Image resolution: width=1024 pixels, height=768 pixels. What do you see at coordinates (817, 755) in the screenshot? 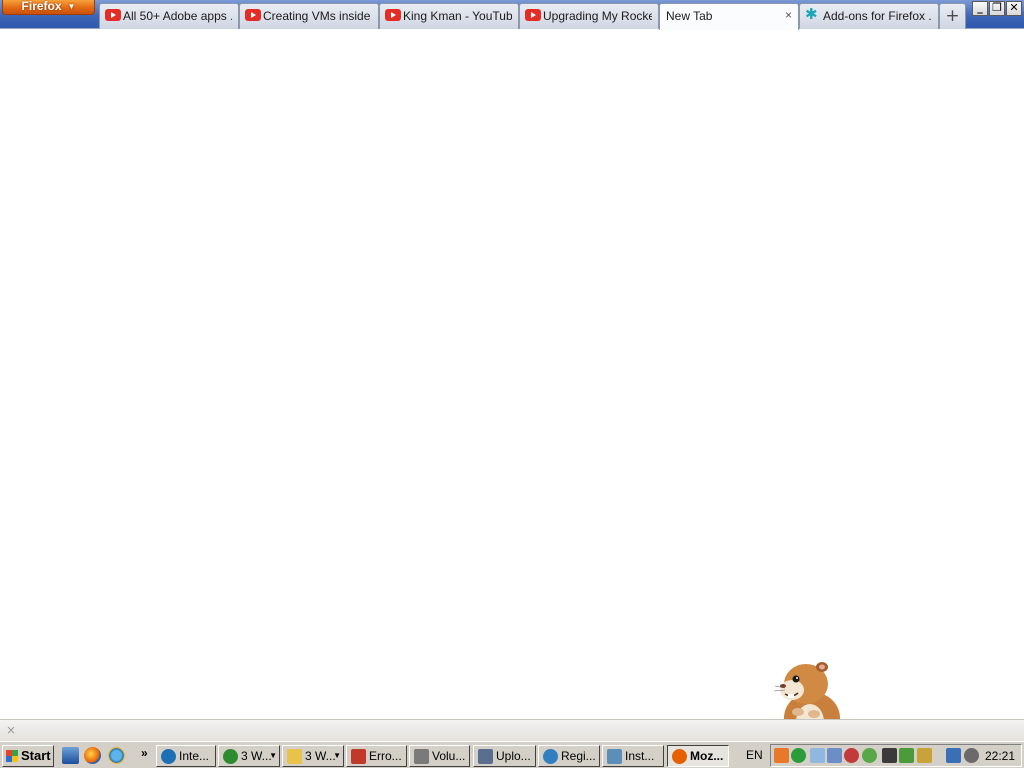
I see `network-tray-icon` at bounding box center [817, 755].